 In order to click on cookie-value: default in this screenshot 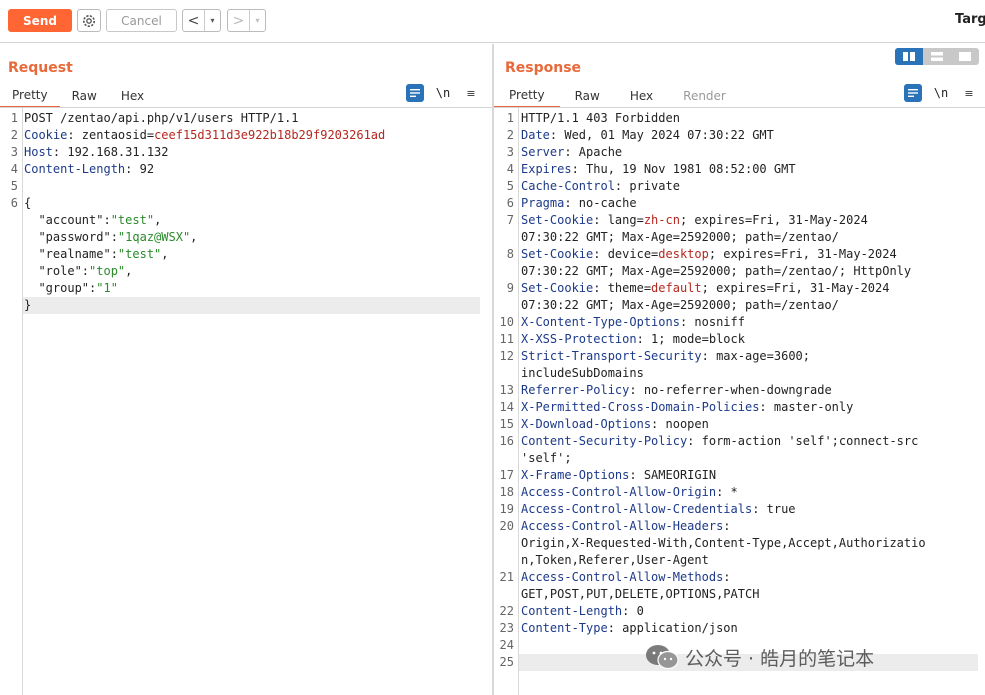, I will do `click(676, 288)`.